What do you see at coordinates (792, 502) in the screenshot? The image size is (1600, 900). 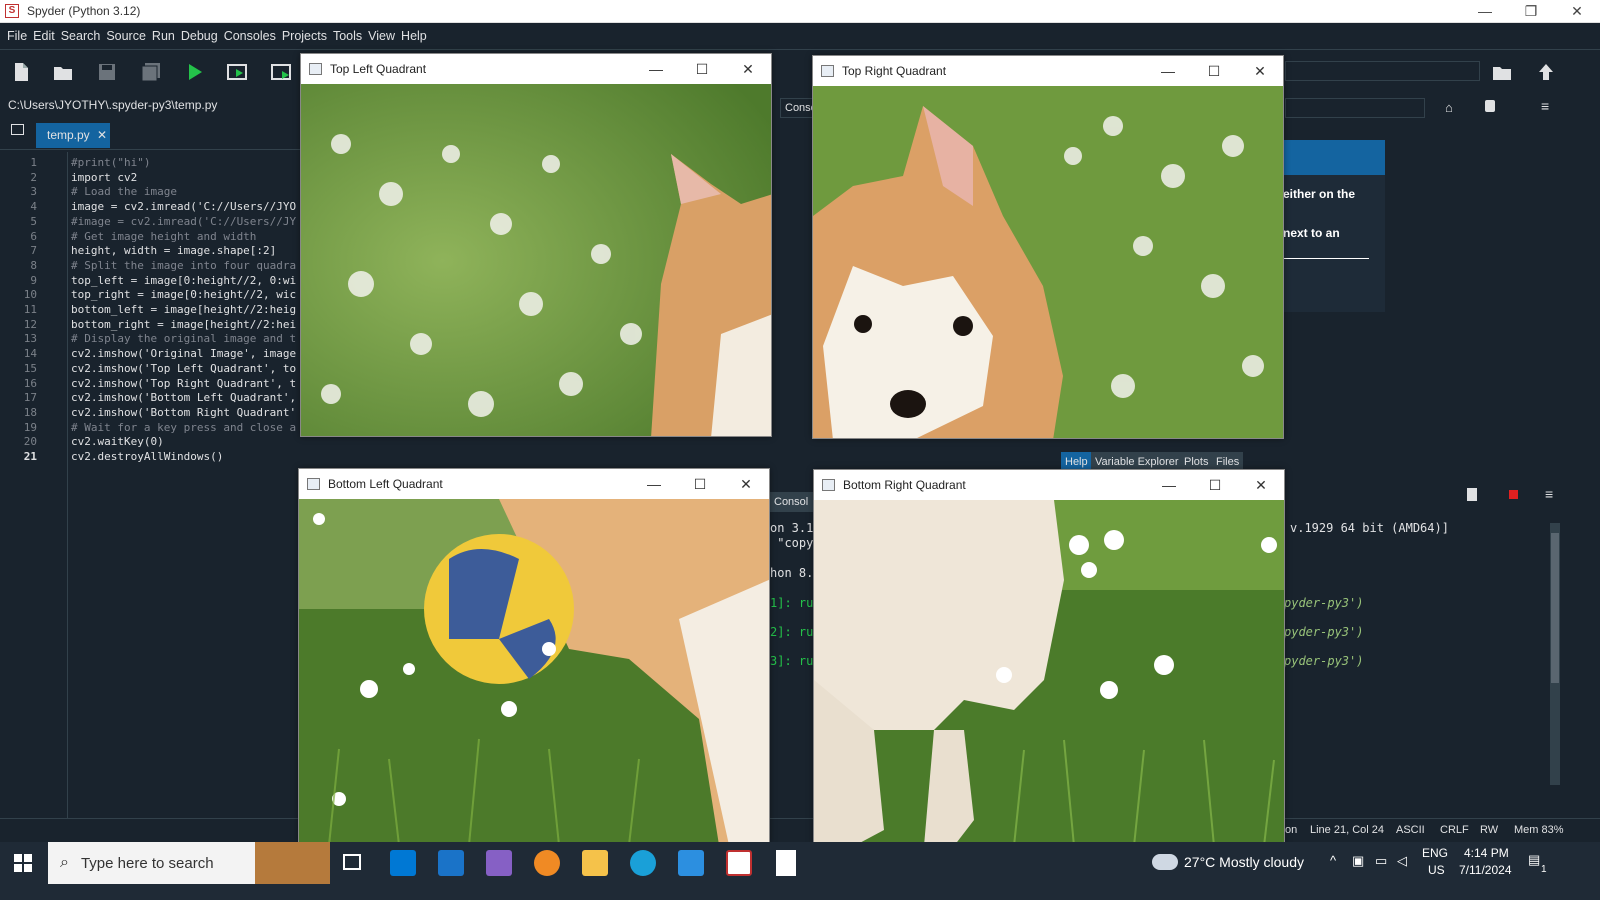 I see `console-tab: Consol` at bounding box center [792, 502].